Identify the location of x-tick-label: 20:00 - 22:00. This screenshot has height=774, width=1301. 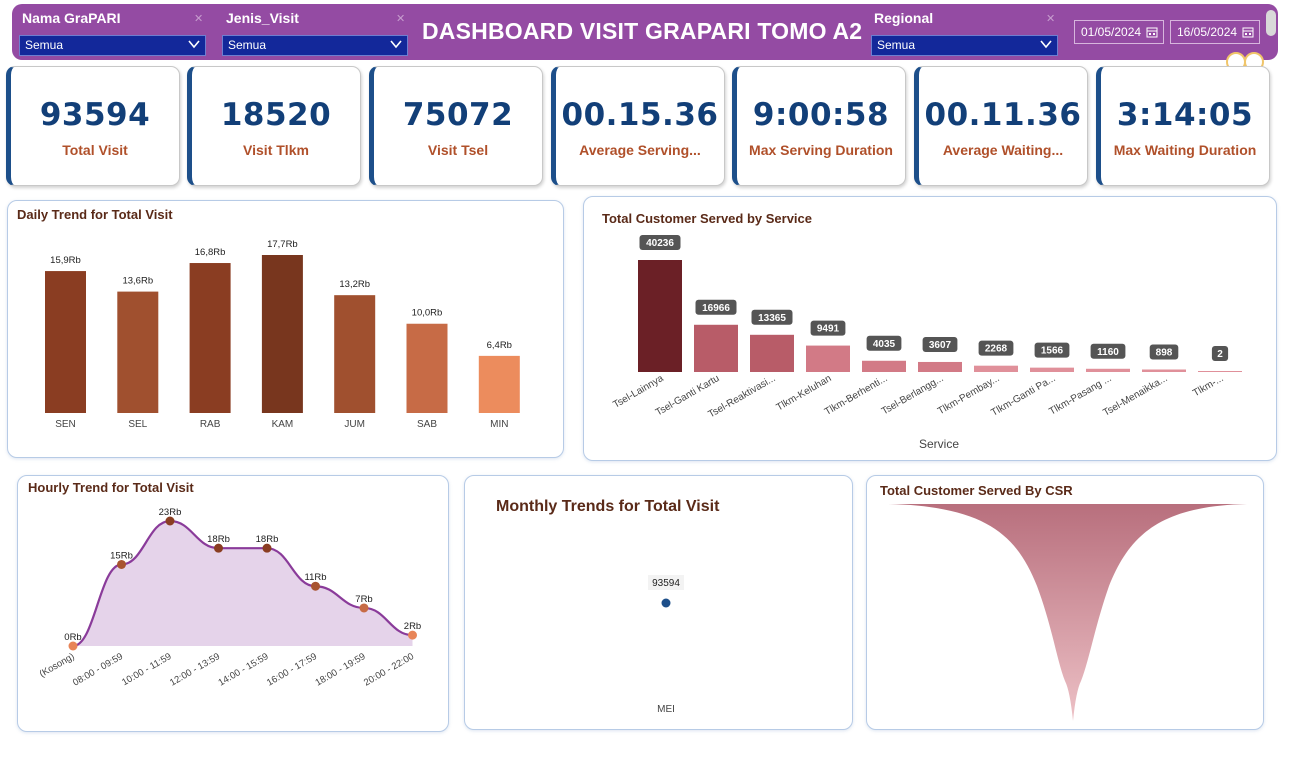
(389, 670).